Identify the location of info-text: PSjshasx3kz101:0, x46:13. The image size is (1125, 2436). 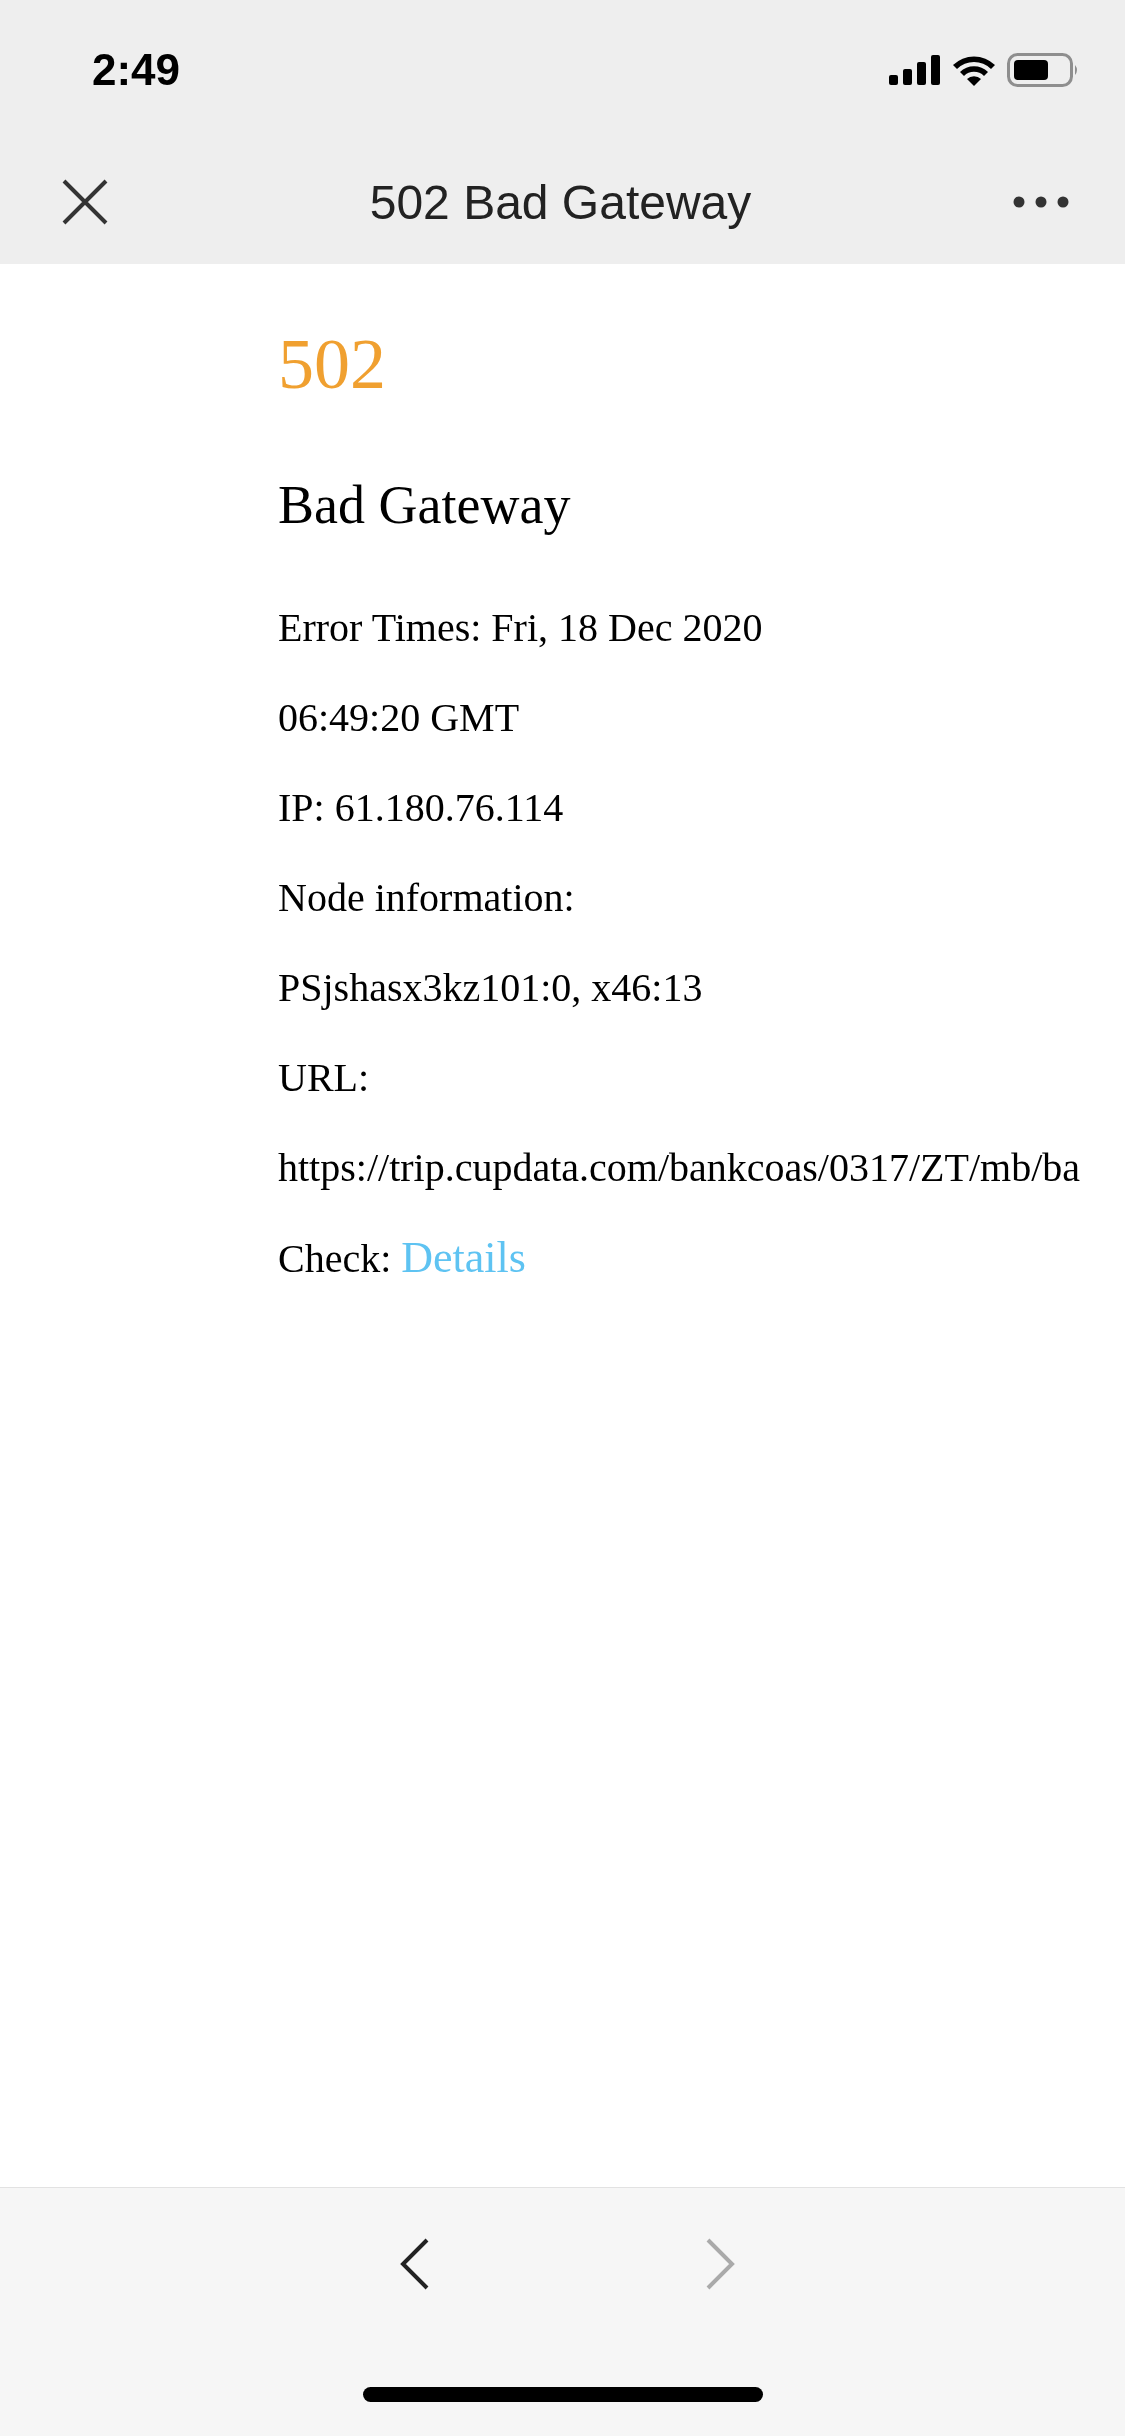
(490, 988).